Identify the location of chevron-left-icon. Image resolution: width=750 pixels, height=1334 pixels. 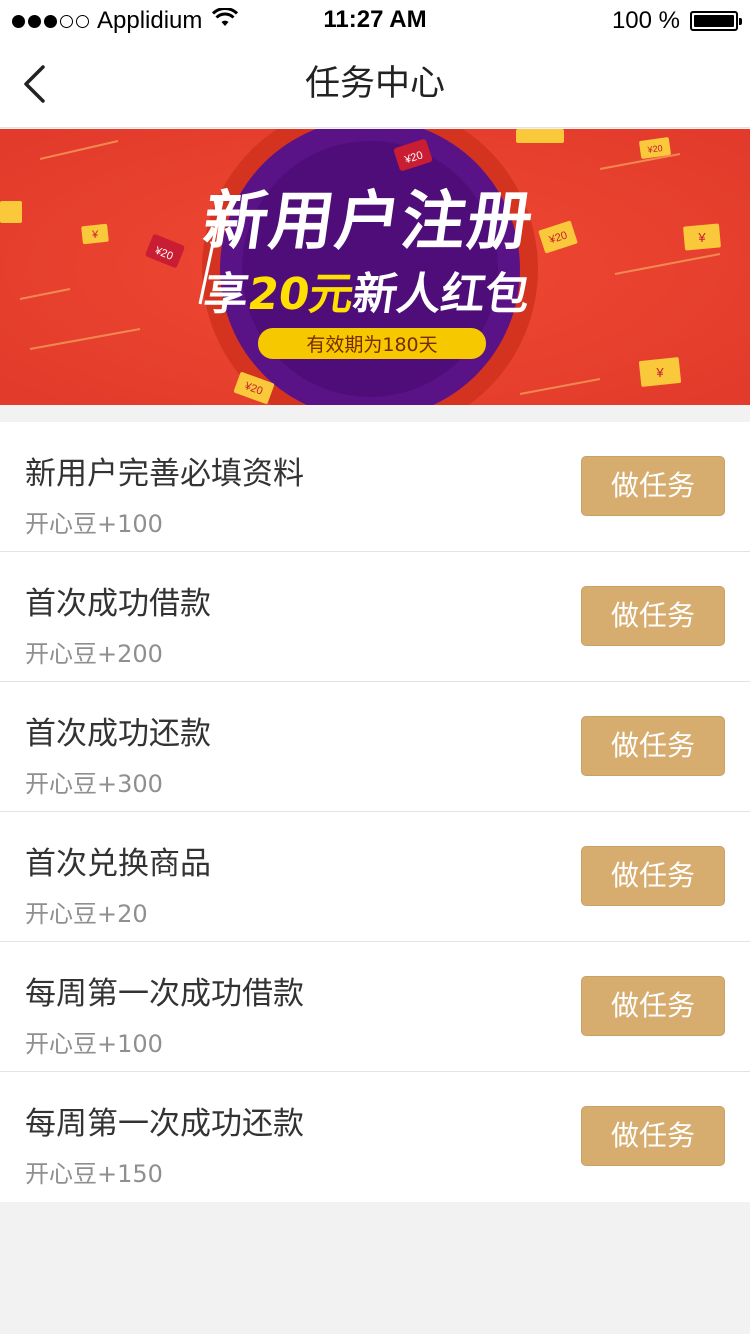
(34, 84).